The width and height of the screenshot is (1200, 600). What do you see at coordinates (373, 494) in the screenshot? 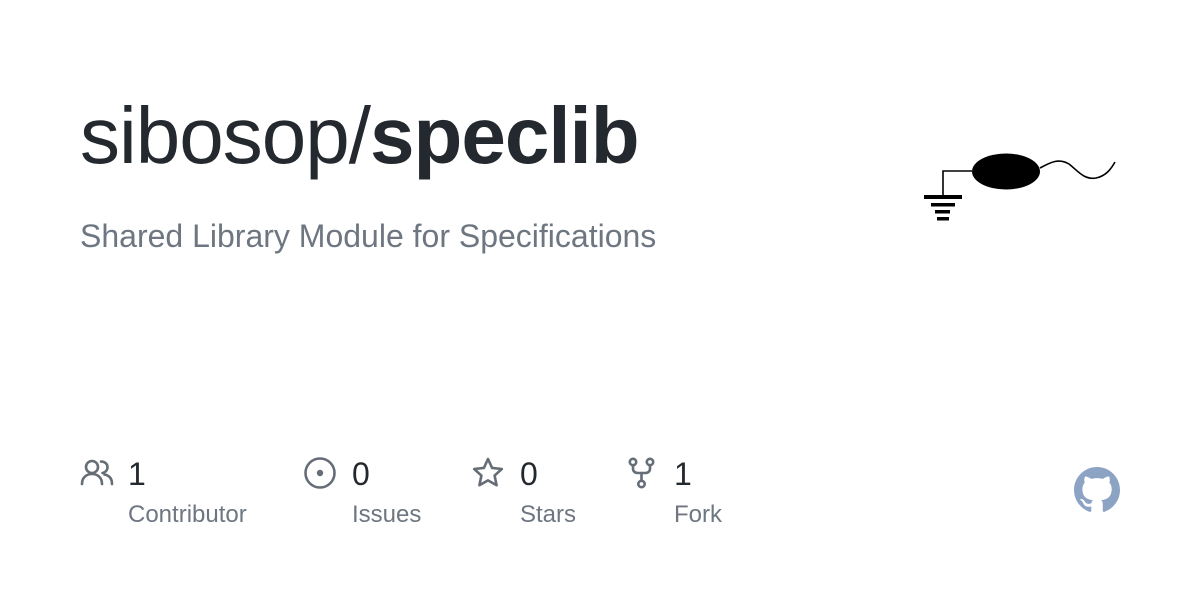
I see `stat-issues: 0 Issues` at bounding box center [373, 494].